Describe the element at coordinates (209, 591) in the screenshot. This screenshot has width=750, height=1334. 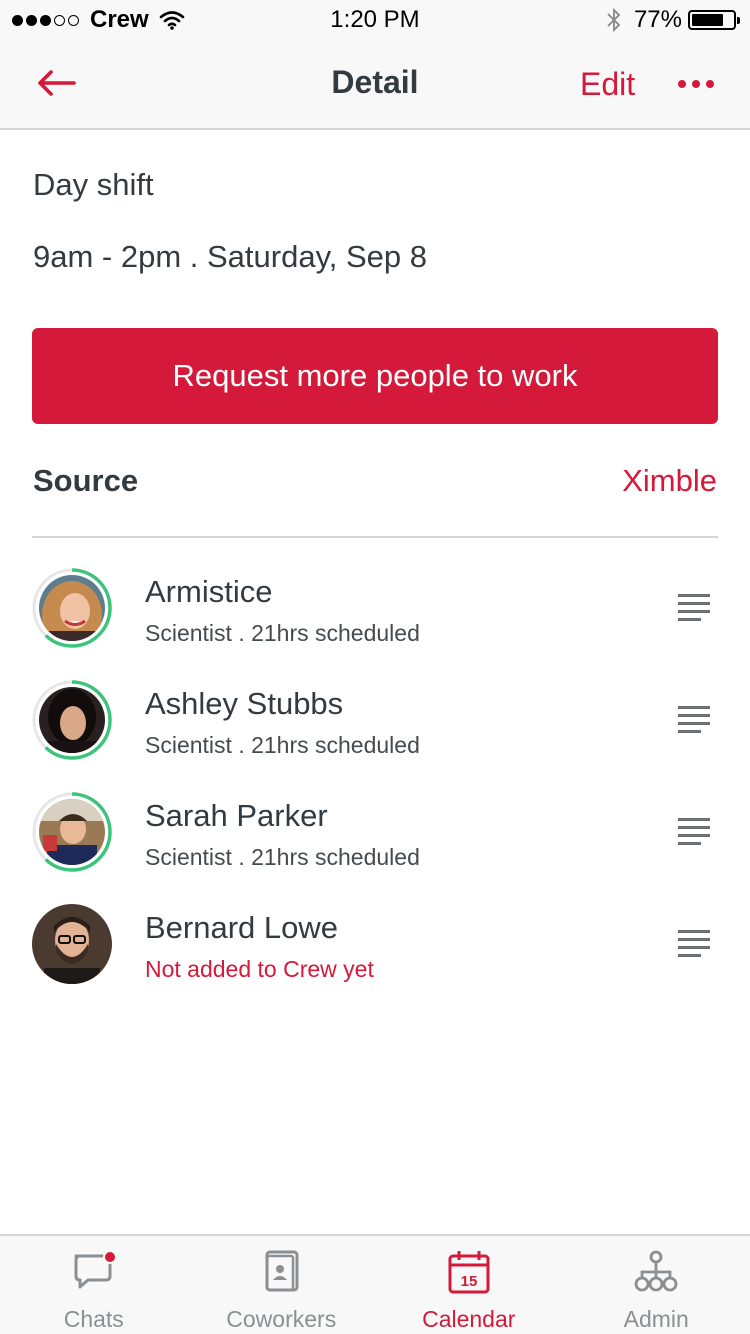
I see `person-name: Armistice` at that location.